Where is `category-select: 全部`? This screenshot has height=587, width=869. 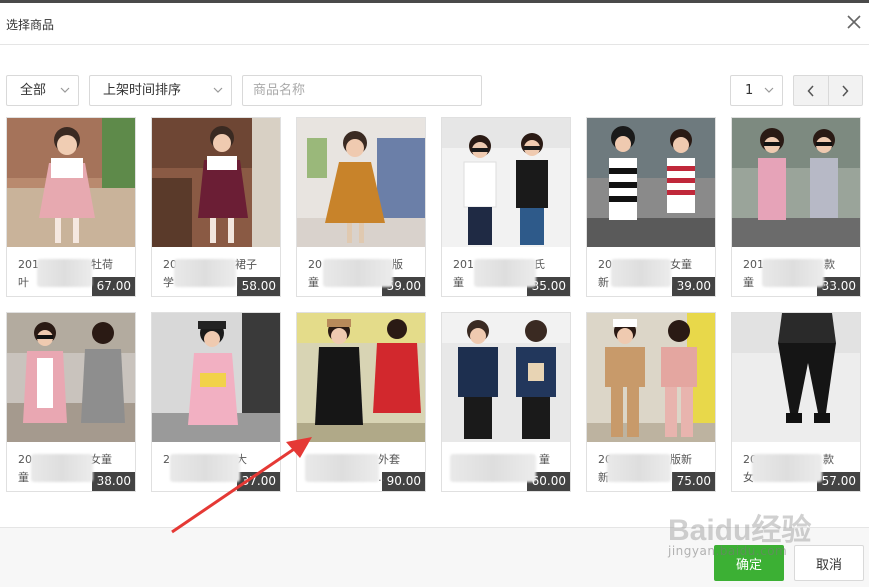
category-select: 全部 is located at coordinates (42, 90).